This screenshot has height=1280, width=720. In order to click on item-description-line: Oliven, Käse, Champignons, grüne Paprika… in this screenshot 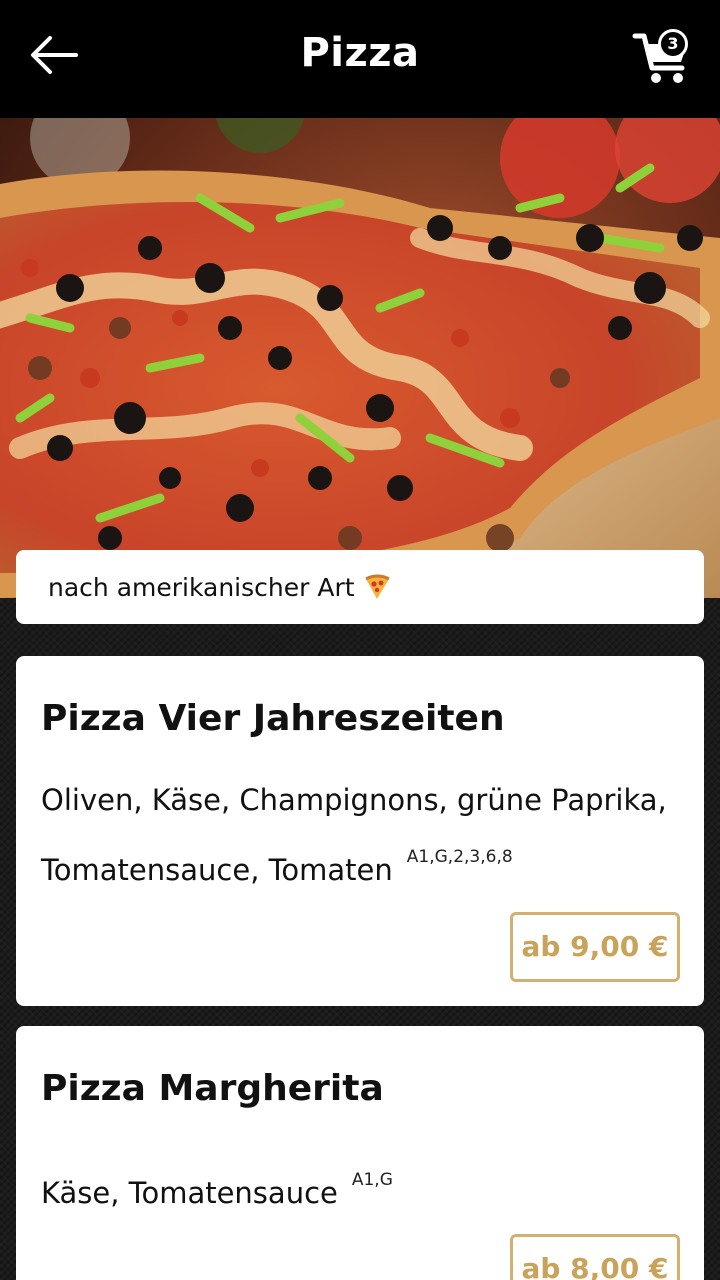, I will do `click(354, 800)`.